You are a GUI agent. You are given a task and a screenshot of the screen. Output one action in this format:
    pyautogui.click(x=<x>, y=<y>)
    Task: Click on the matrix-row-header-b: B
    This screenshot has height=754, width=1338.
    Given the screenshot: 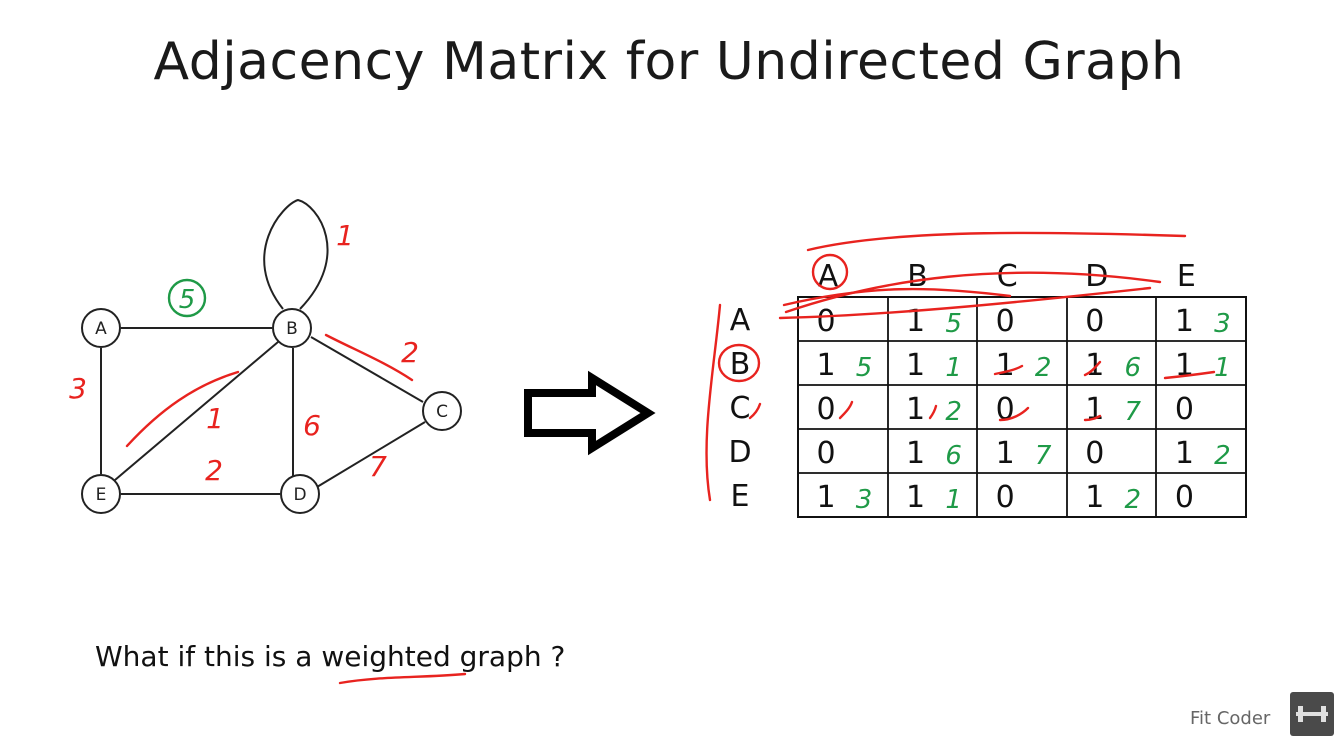 What is the action you would take?
    pyautogui.click(x=740, y=364)
    